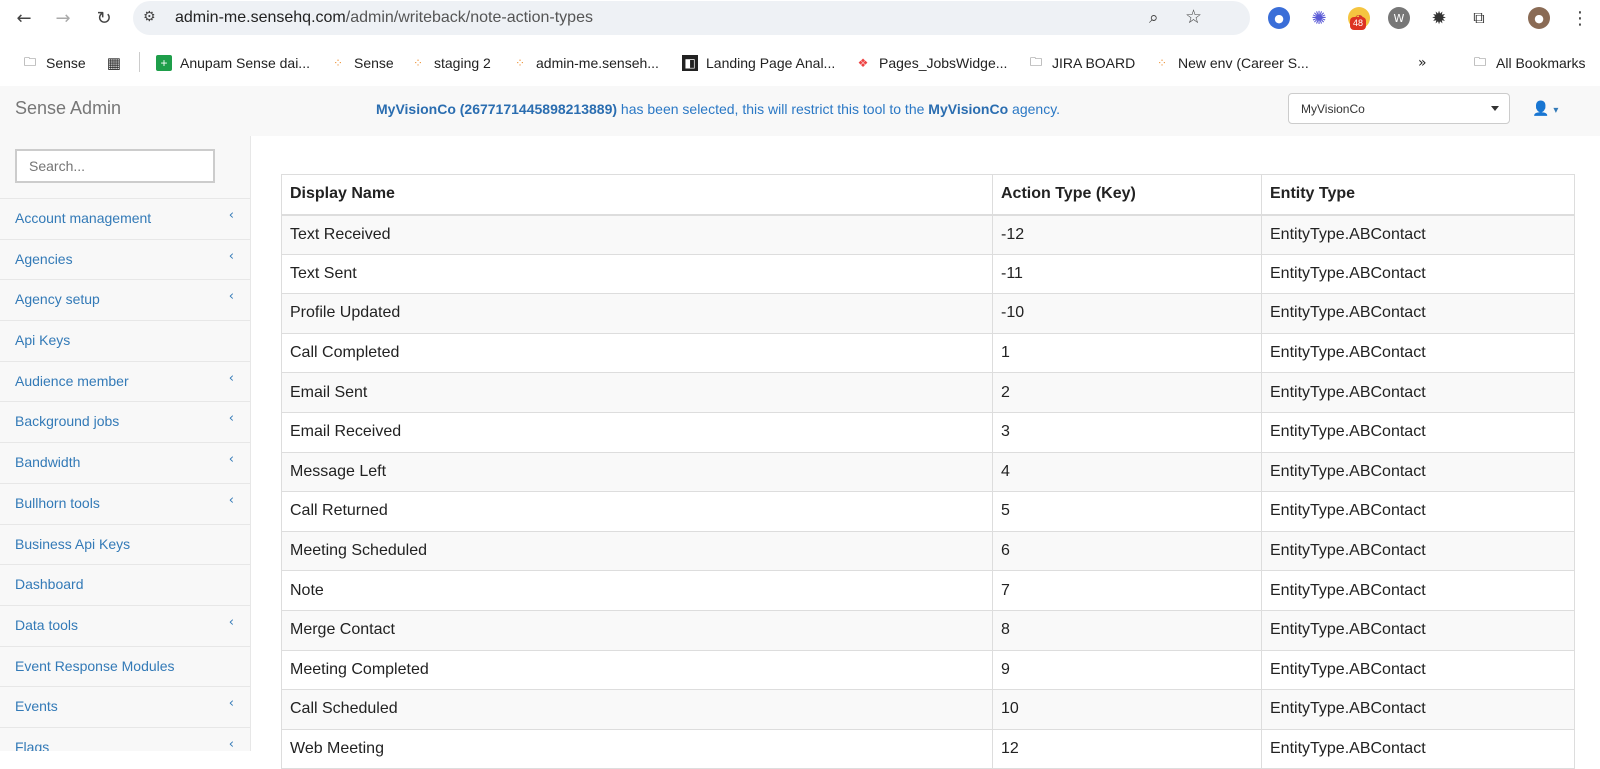  I want to click on sidebar-item: Bullhorn tools ‹, so click(125, 503).